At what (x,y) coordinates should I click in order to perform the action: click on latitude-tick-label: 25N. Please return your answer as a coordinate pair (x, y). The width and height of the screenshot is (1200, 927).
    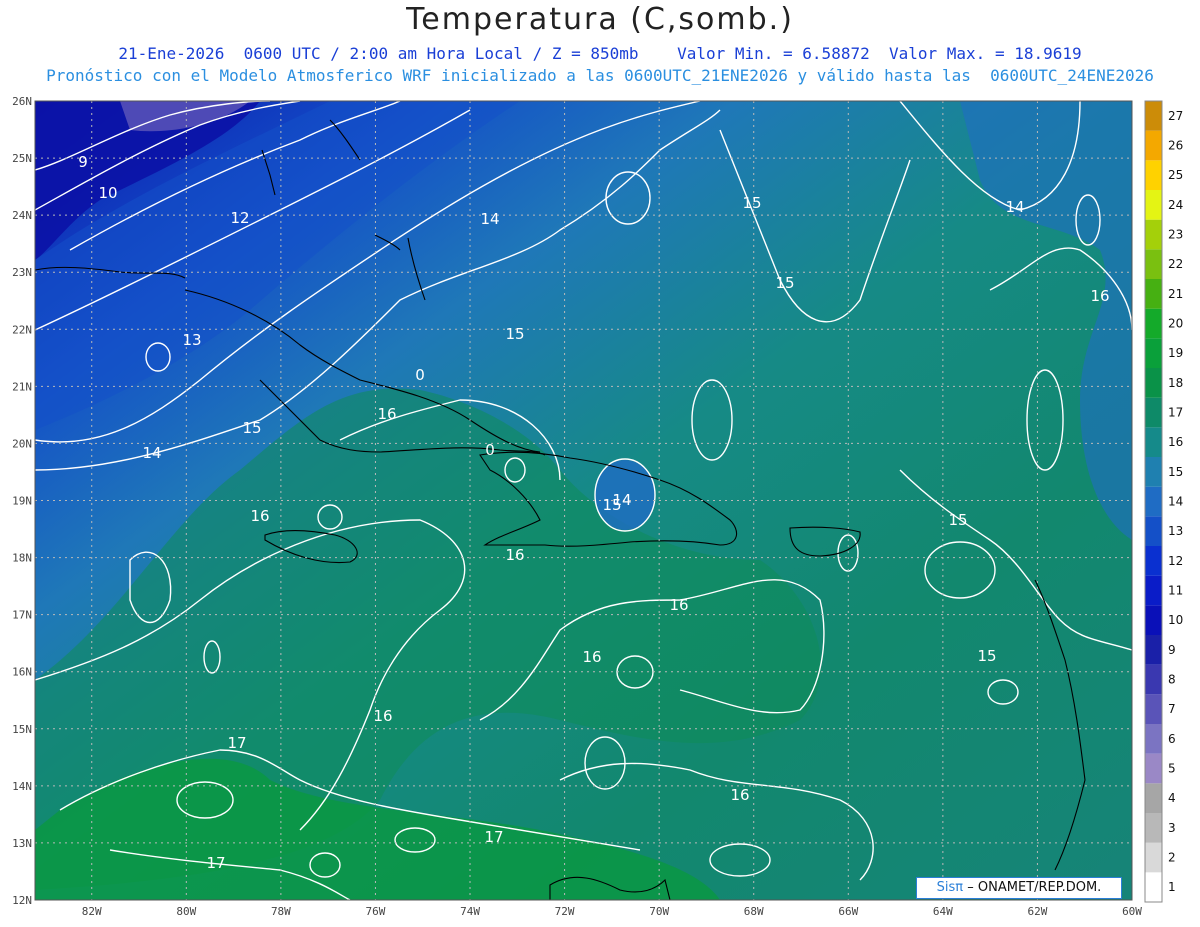
    Looking at the image, I should click on (22, 158).